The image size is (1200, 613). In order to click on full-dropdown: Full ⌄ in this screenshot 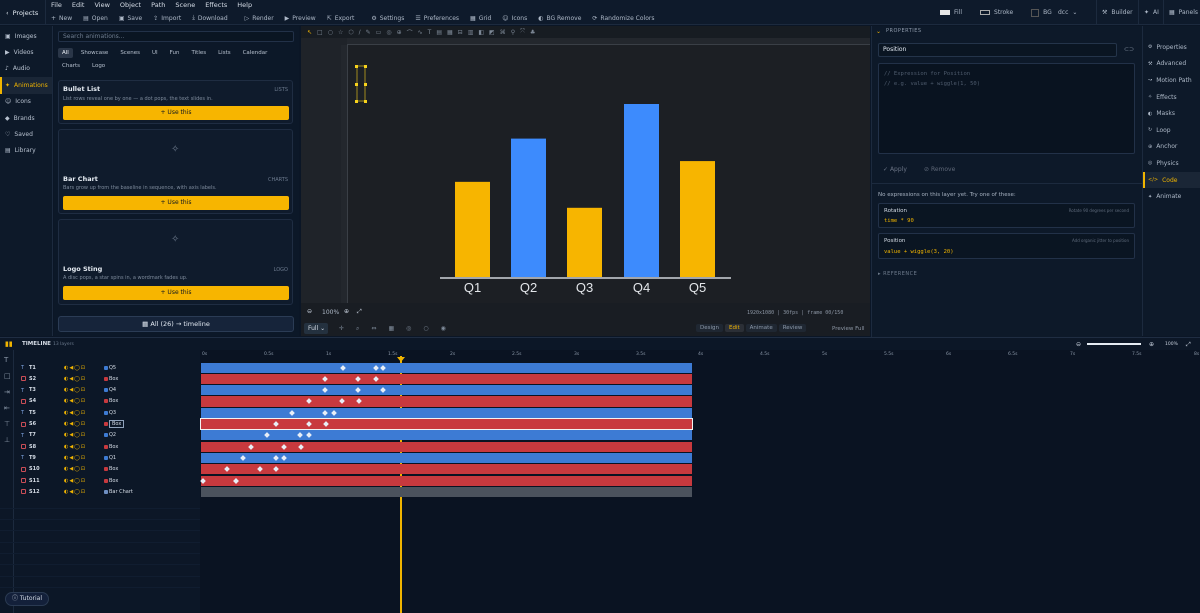, I will do `click(316, 328)`.